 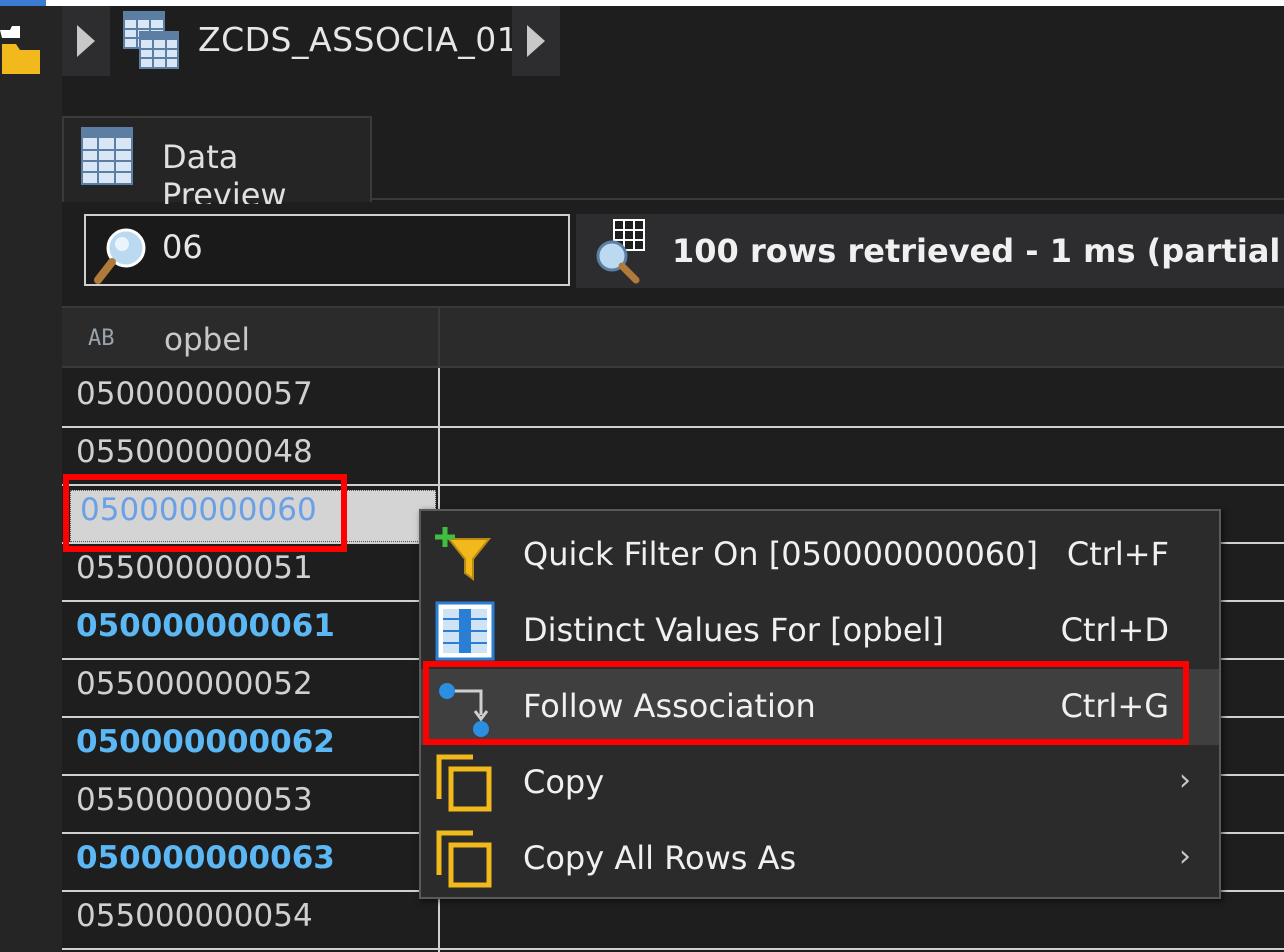 I want to click on menu-item-label: Follow Association, so click(x=669, y=706).